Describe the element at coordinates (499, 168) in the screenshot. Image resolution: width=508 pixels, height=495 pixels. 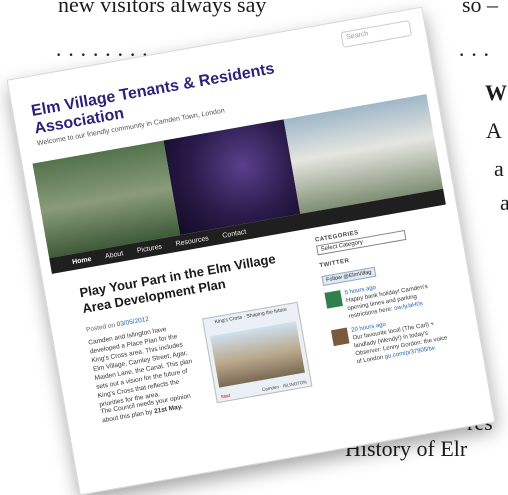
I see `bg-line-a2: a` at that location.